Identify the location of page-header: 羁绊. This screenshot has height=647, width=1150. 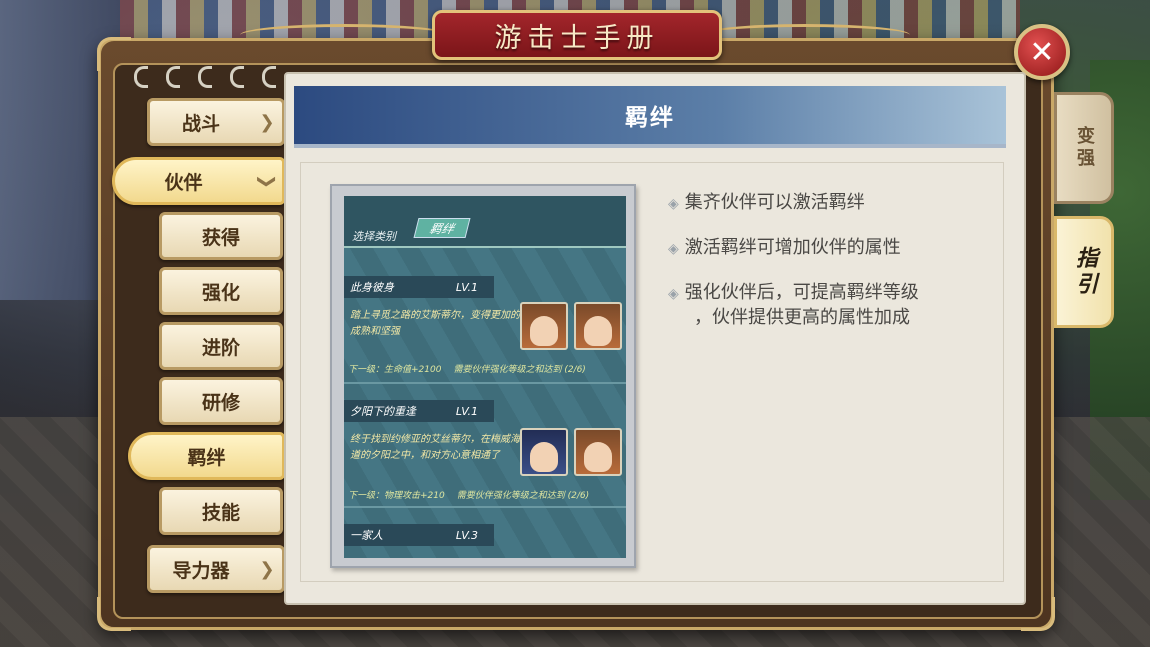
(650, 117).